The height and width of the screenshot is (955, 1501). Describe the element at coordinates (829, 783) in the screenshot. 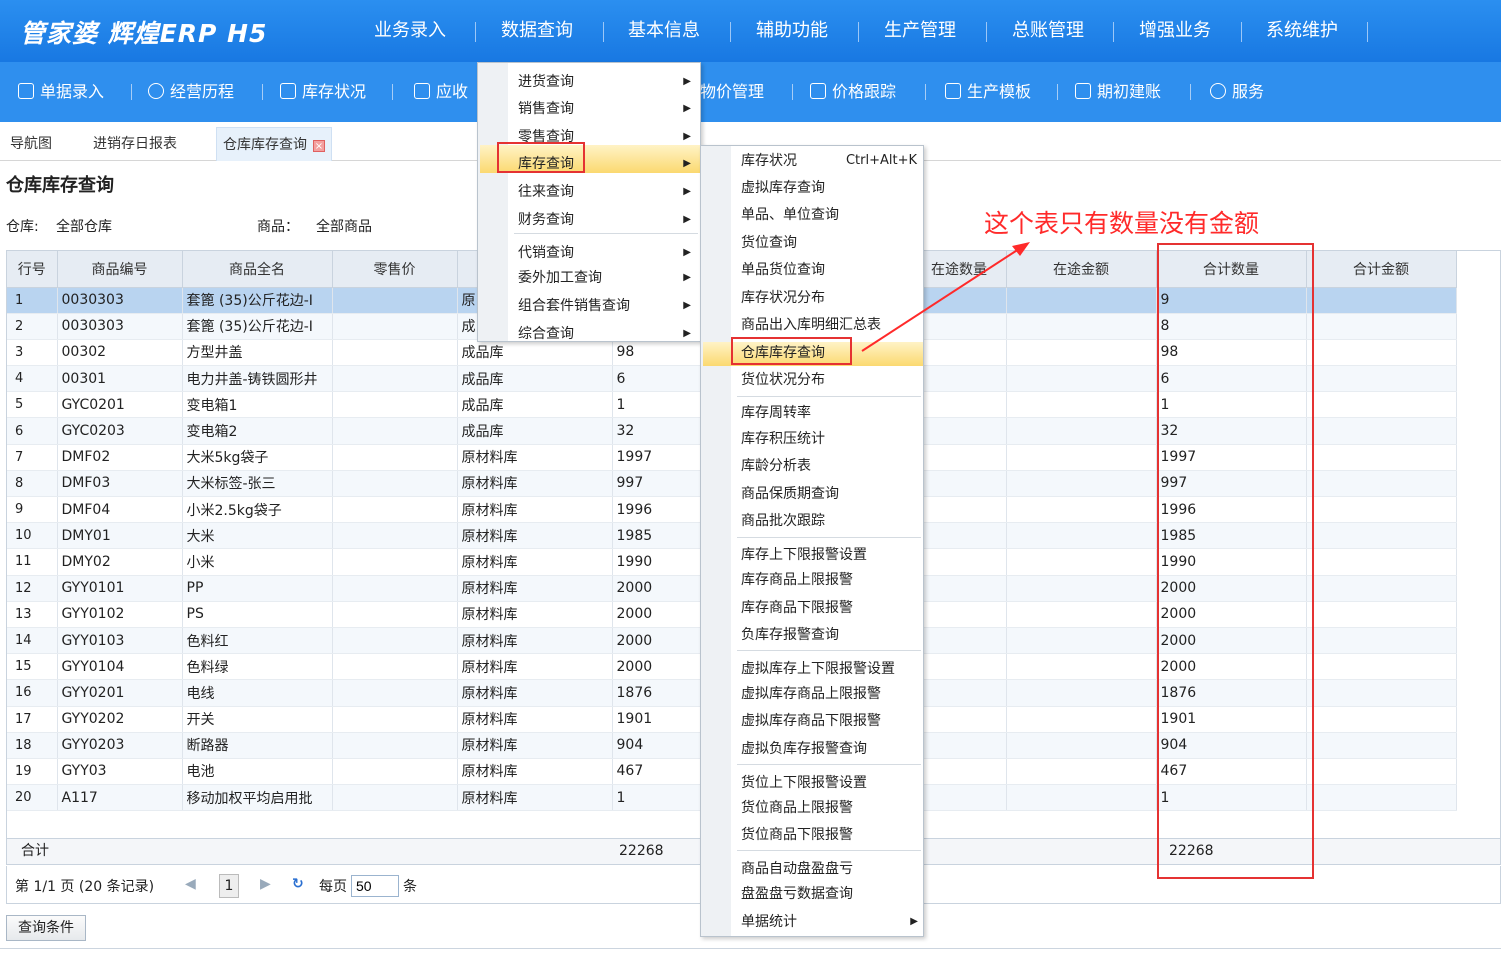

I see `menu-item: 货位上下限报警设置` at that location.